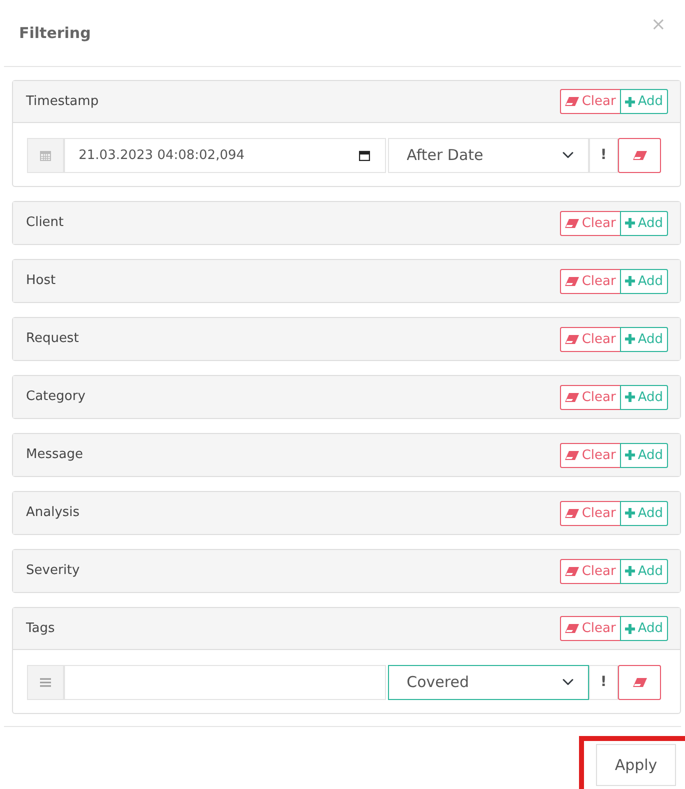 Image resolution: width=685 pixels, height=789 pixels. I want to click on filter-label: Category, so click(56, 397).